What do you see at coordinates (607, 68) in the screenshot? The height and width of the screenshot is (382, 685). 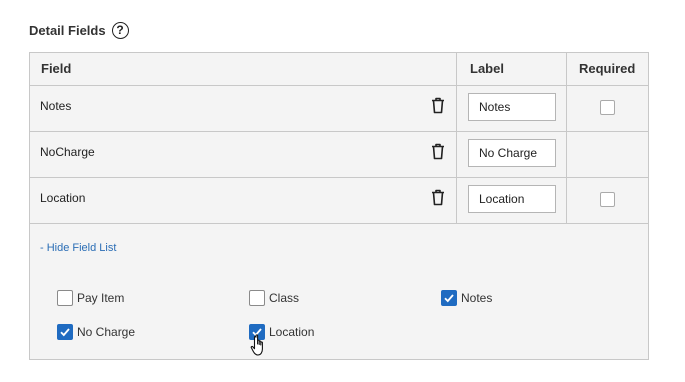 I see `column-header-required: Required` at bounding box center [607, 68].